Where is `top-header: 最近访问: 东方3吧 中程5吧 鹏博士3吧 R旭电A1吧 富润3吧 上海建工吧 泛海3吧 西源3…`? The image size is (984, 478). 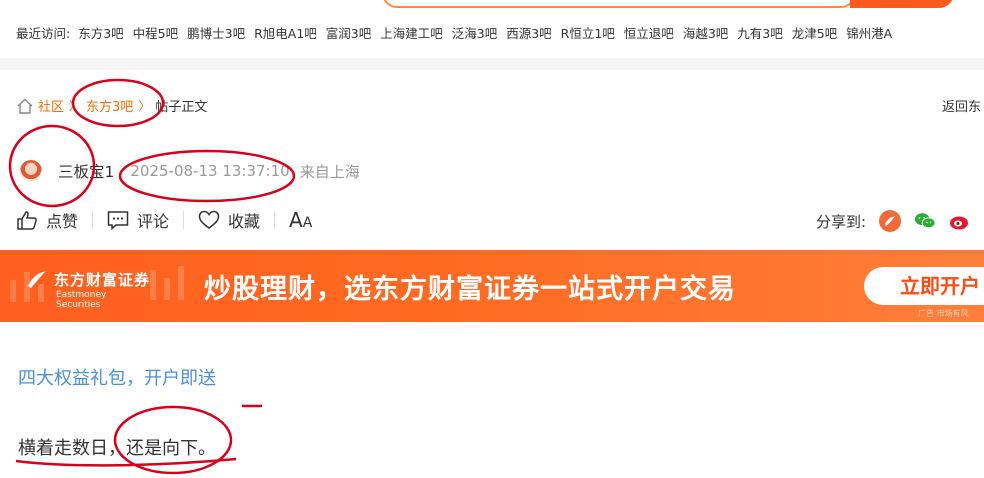 top-header: 最近访问: 东方3吧 中程5吧 鹏博士3吧 R旭电A1吧 富润3吧 上海建工吧 泛海3吧 西源3… is located at coordinates (492, 29).